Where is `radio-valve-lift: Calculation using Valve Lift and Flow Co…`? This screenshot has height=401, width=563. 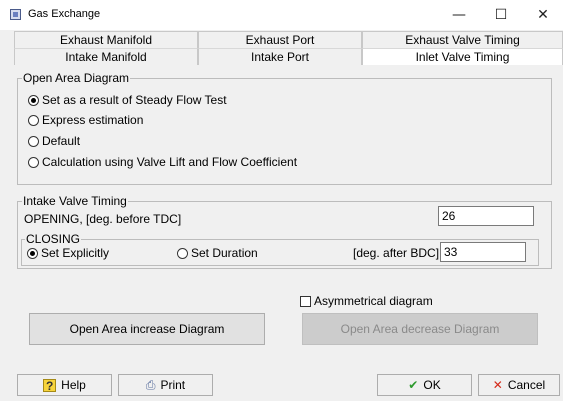 radio-valve-lift: Calculation using Valve Lift and Flow Co… is located at coordinates (162, 162).